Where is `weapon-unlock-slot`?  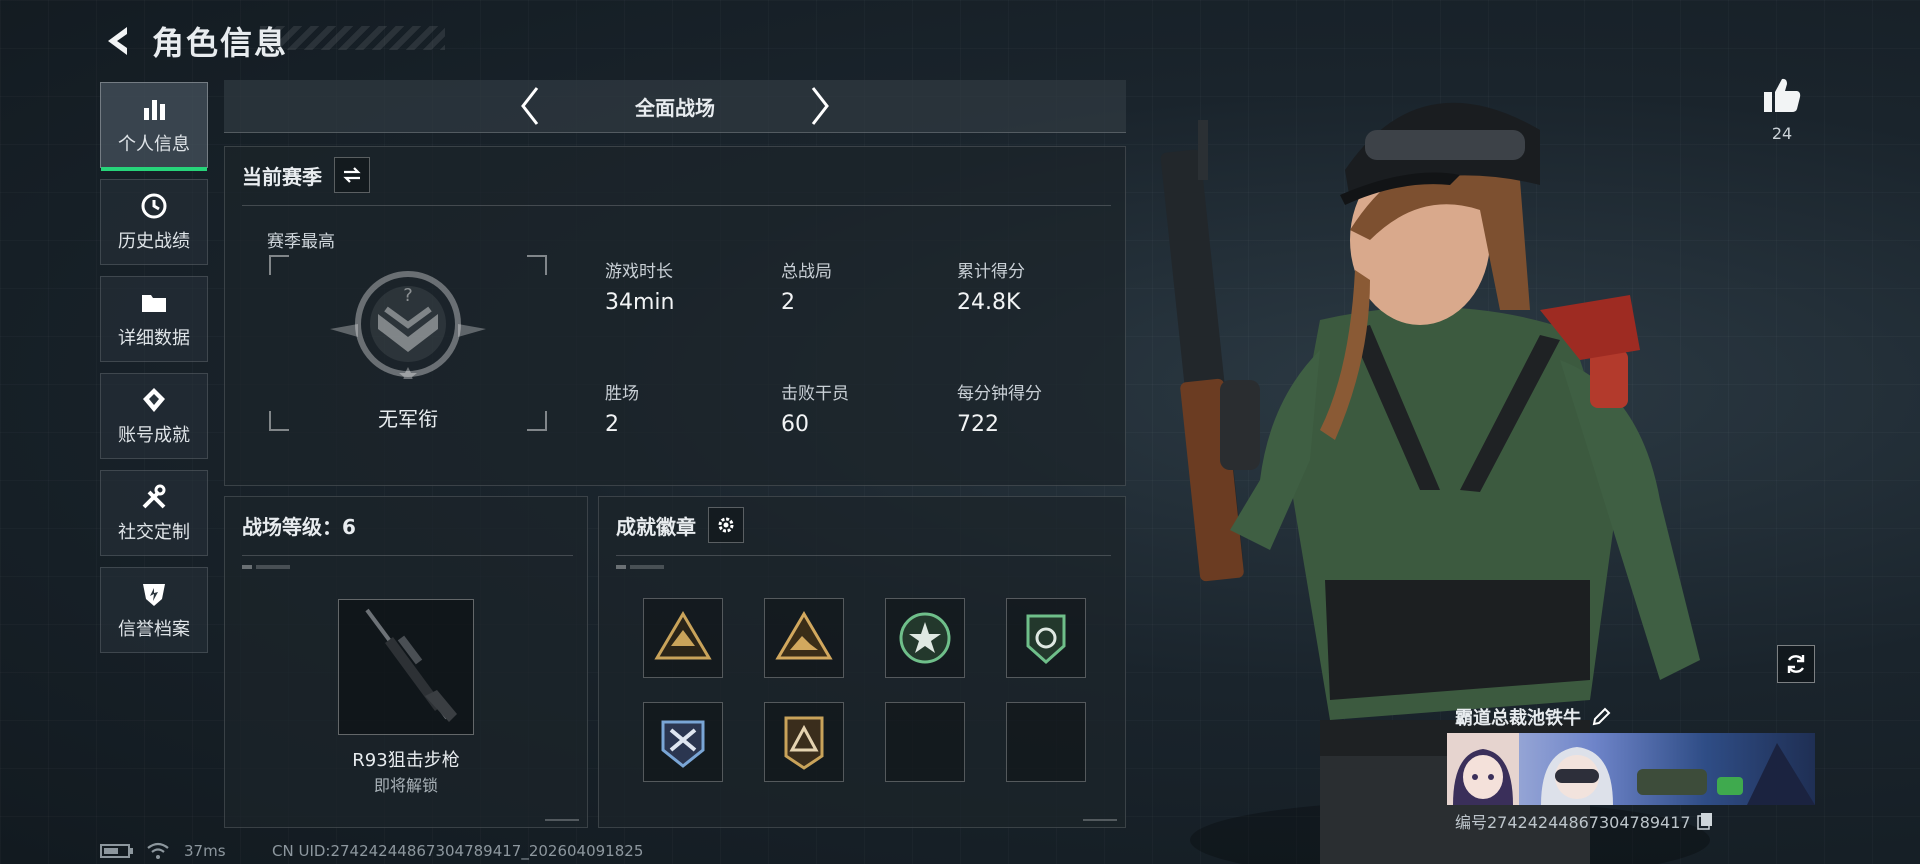
weapon-unlock-slot is located at coordinates (406, 667).